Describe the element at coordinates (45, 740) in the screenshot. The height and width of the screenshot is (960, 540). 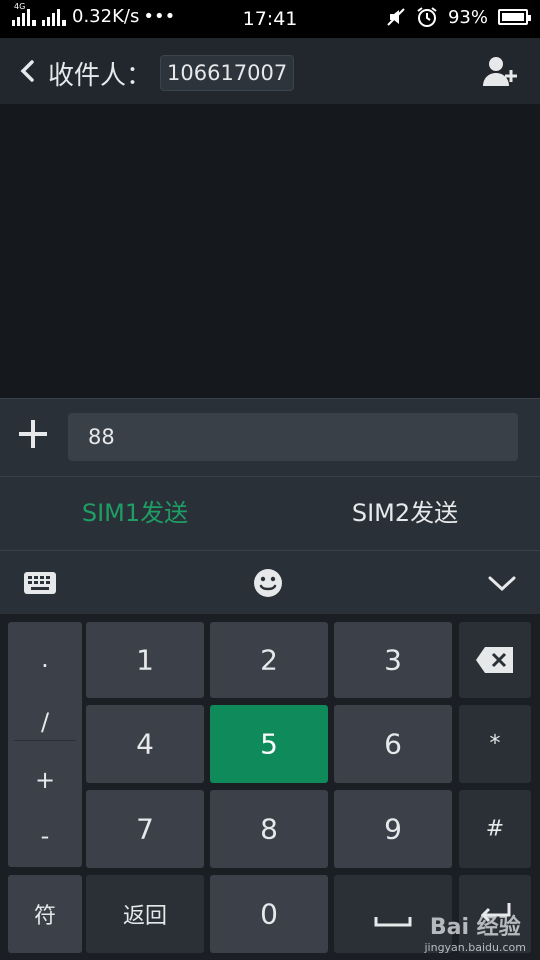
I see `symbol-divider` at that location.